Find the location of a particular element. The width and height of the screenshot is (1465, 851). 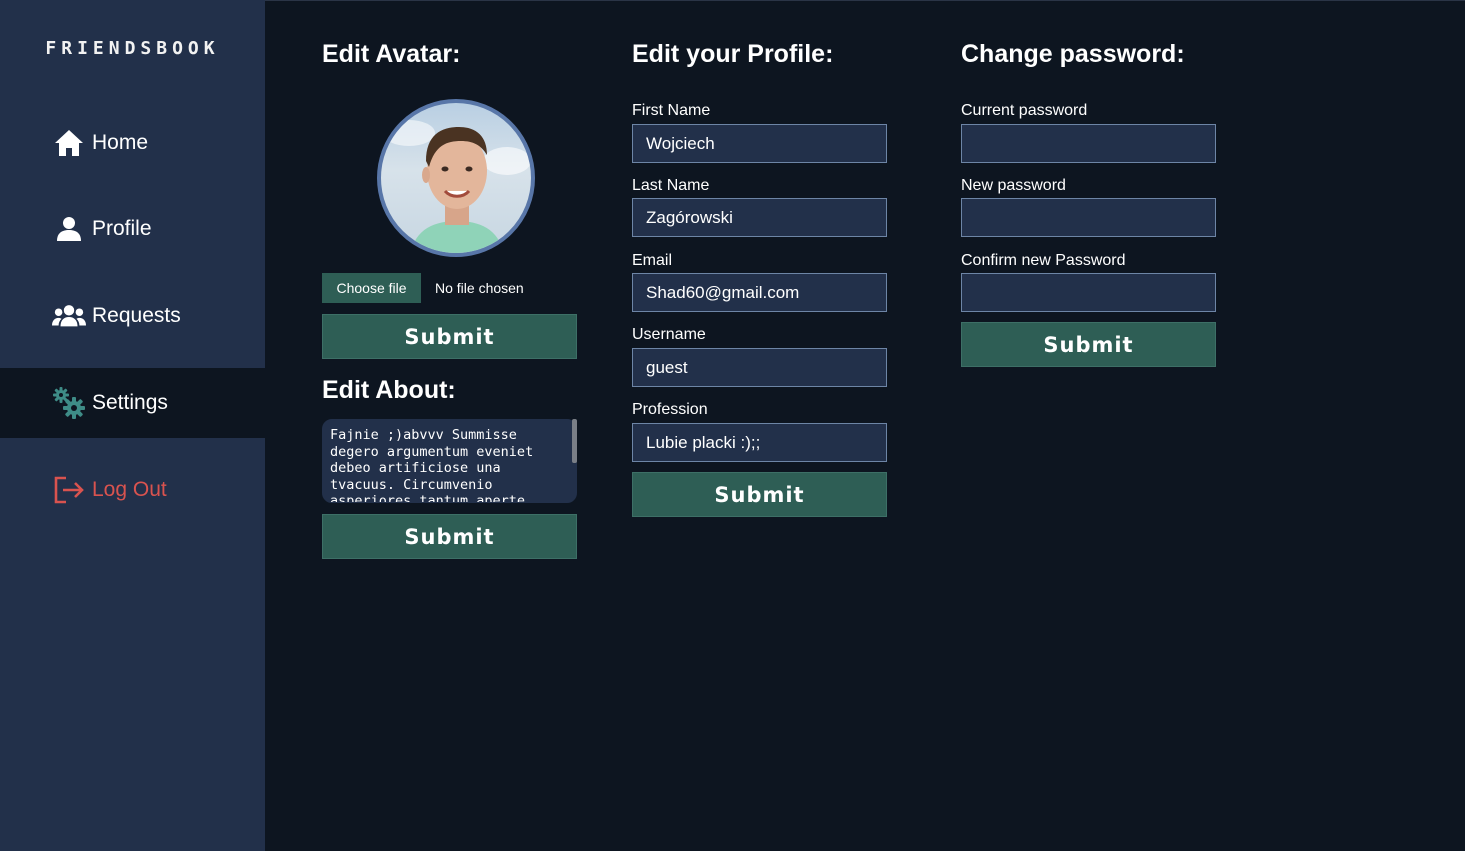

no-file-chosen-text: No file chosen is located at coordinates (479, 288).